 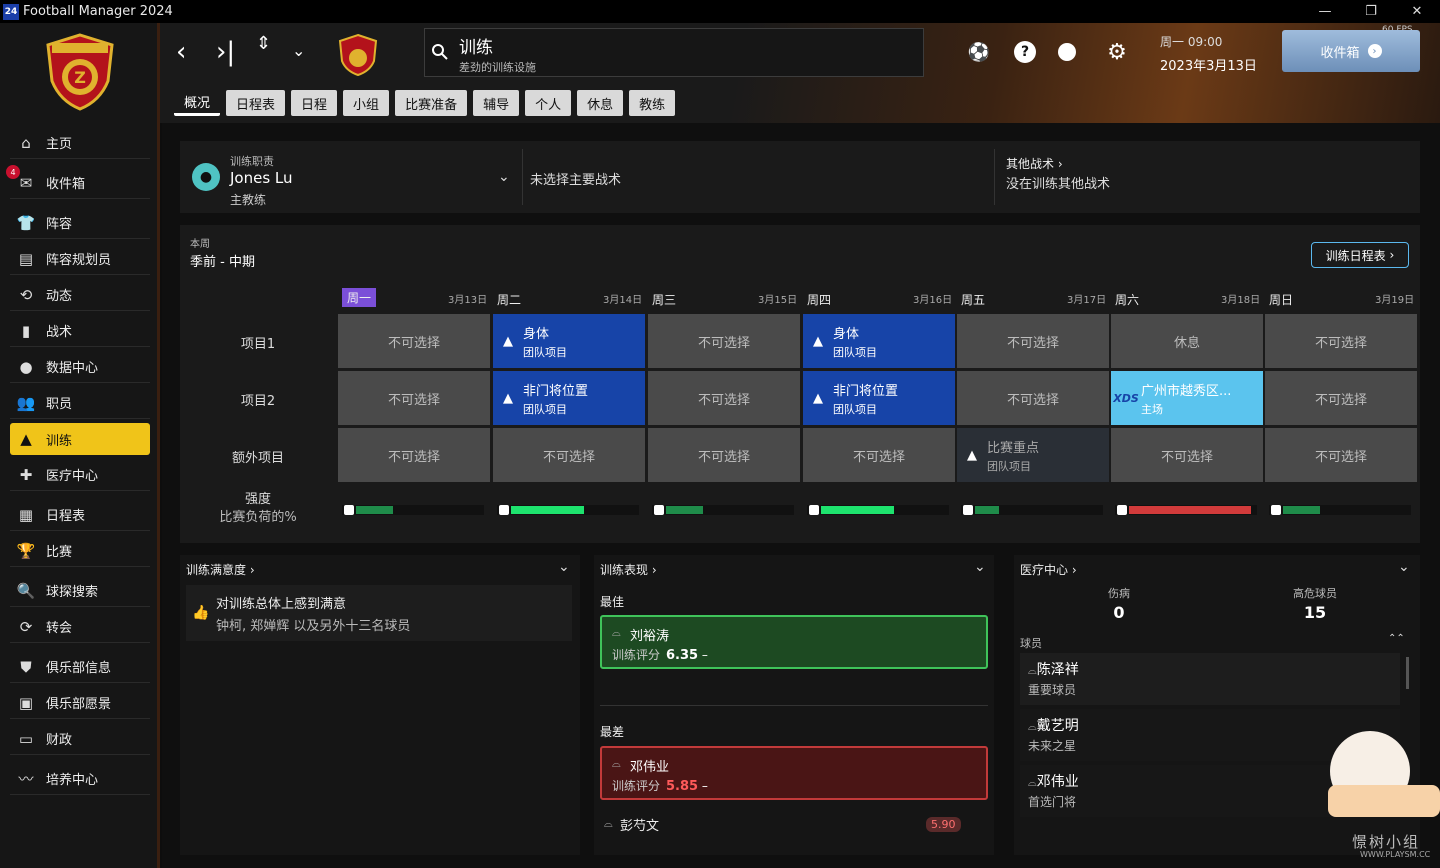 I want to click on sidebar-item-4: ⟲ 动态, so click(x=80, y=295).